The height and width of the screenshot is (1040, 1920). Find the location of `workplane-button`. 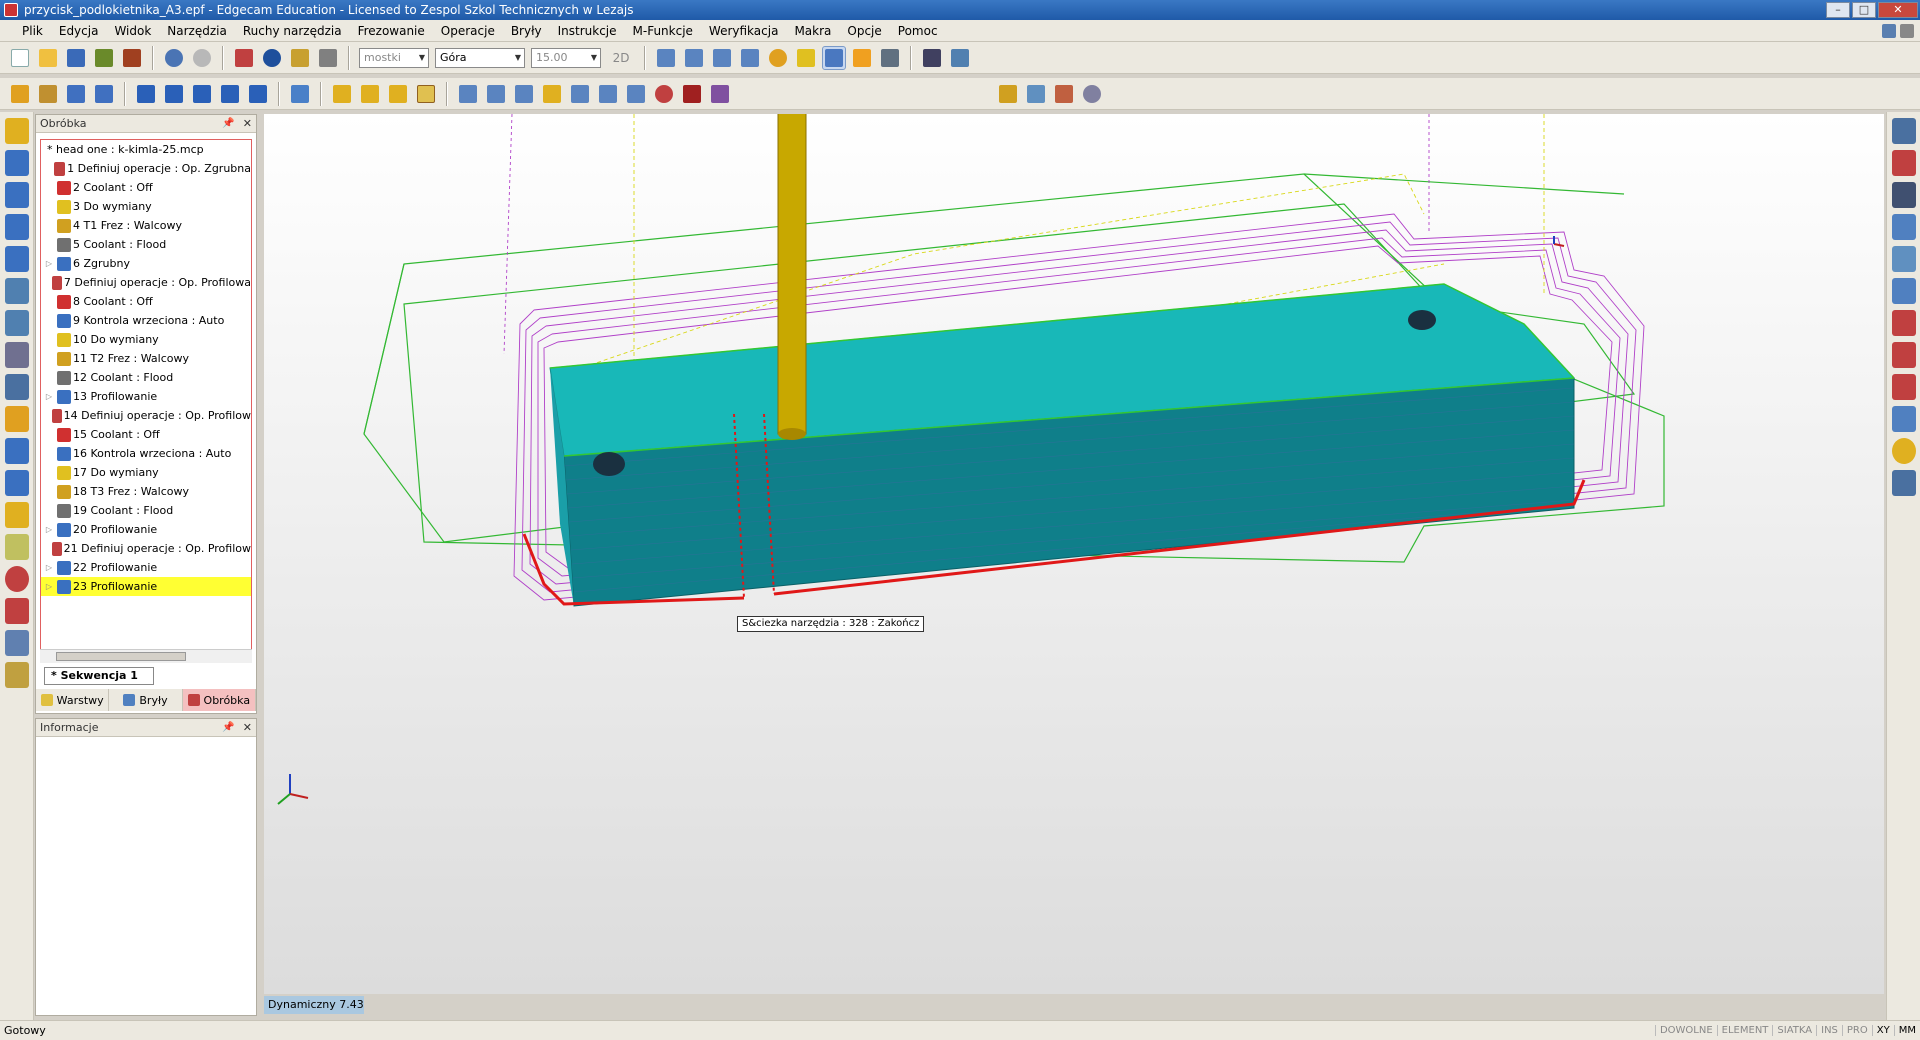

workplane-button is located at coordinates (960, 58).